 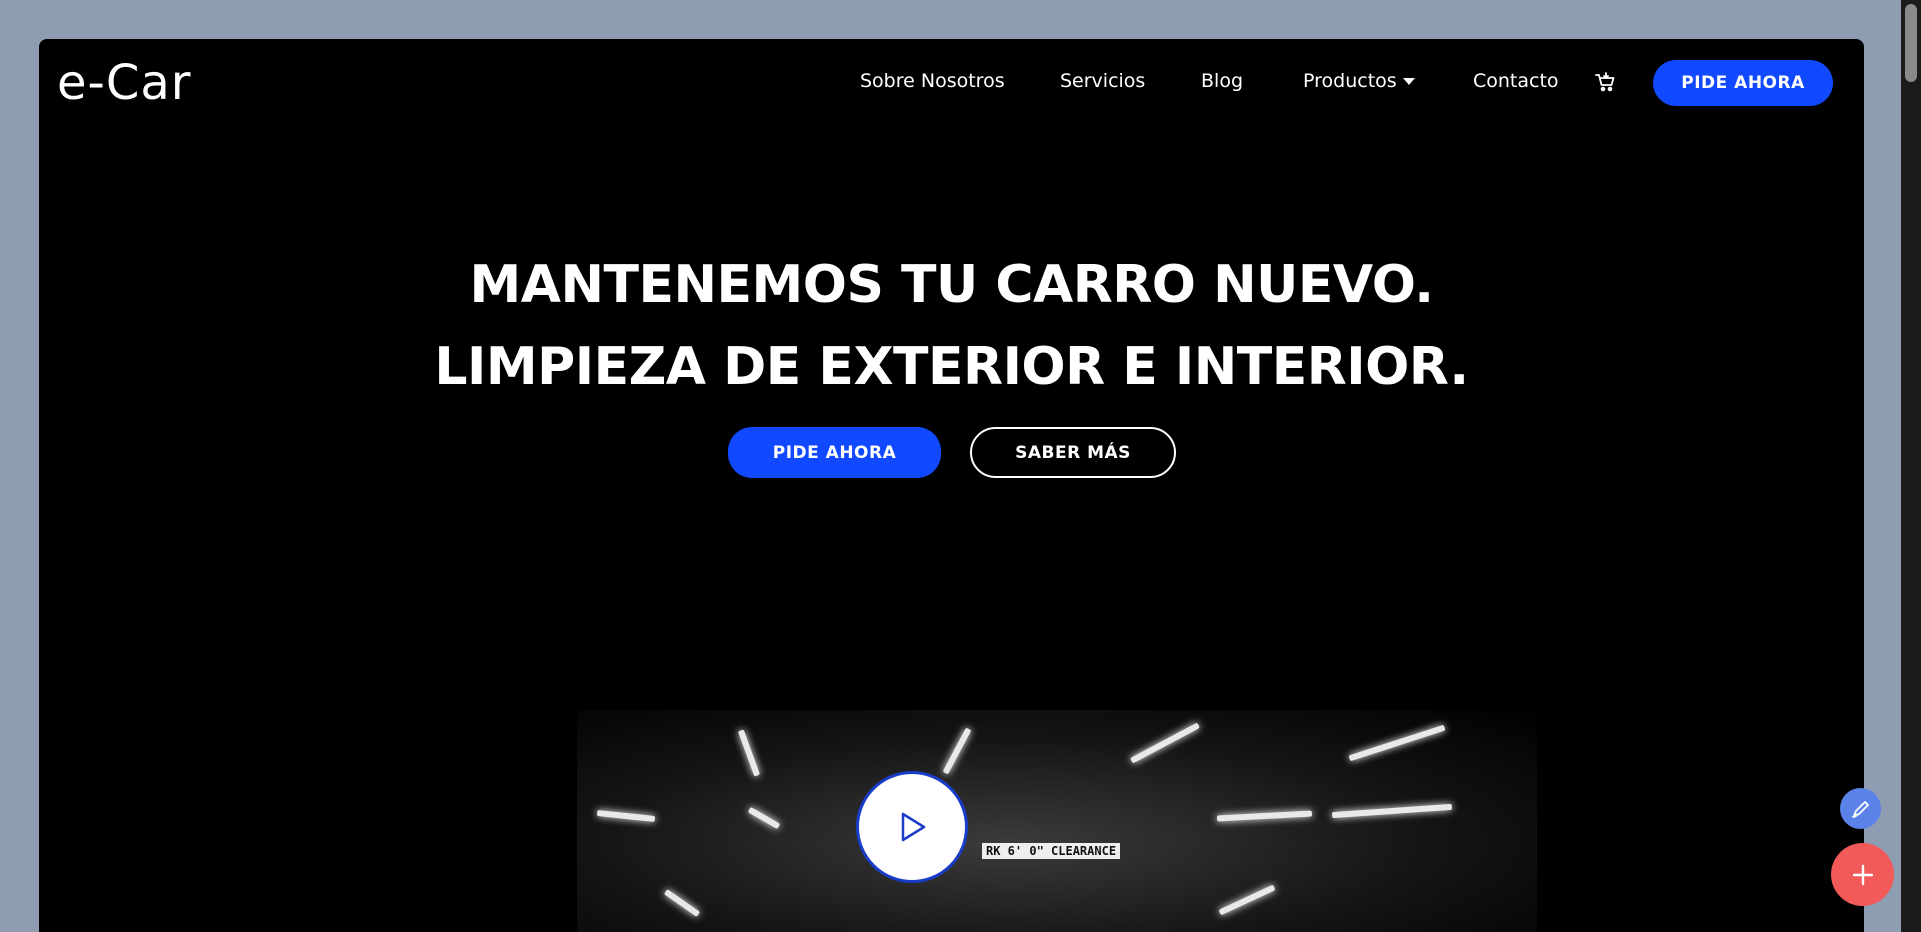 What do you see at coordinates (951, 367) in the screenshot?
I see `hero-headline-line-2: LIMPIEZA DE EXTERIOR E INTERIOR.` at bounding box center [951, 367].